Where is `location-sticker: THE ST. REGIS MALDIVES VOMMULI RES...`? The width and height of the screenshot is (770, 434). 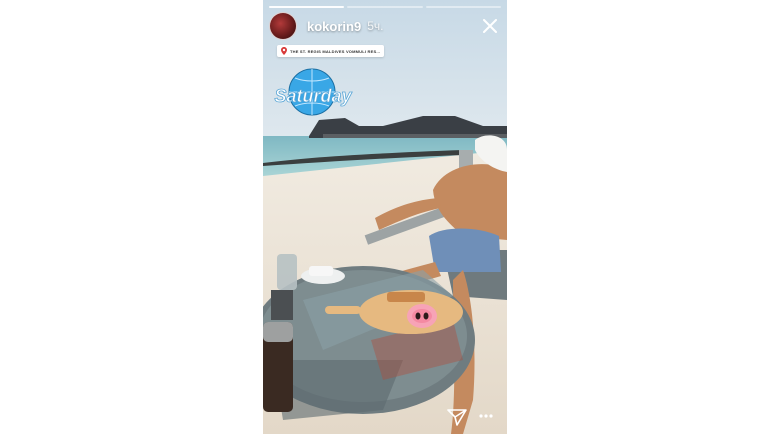 location-sticker: THE ST. REGIS MALDIVES VOMMULI RES... is located at coordinates (331, 51).